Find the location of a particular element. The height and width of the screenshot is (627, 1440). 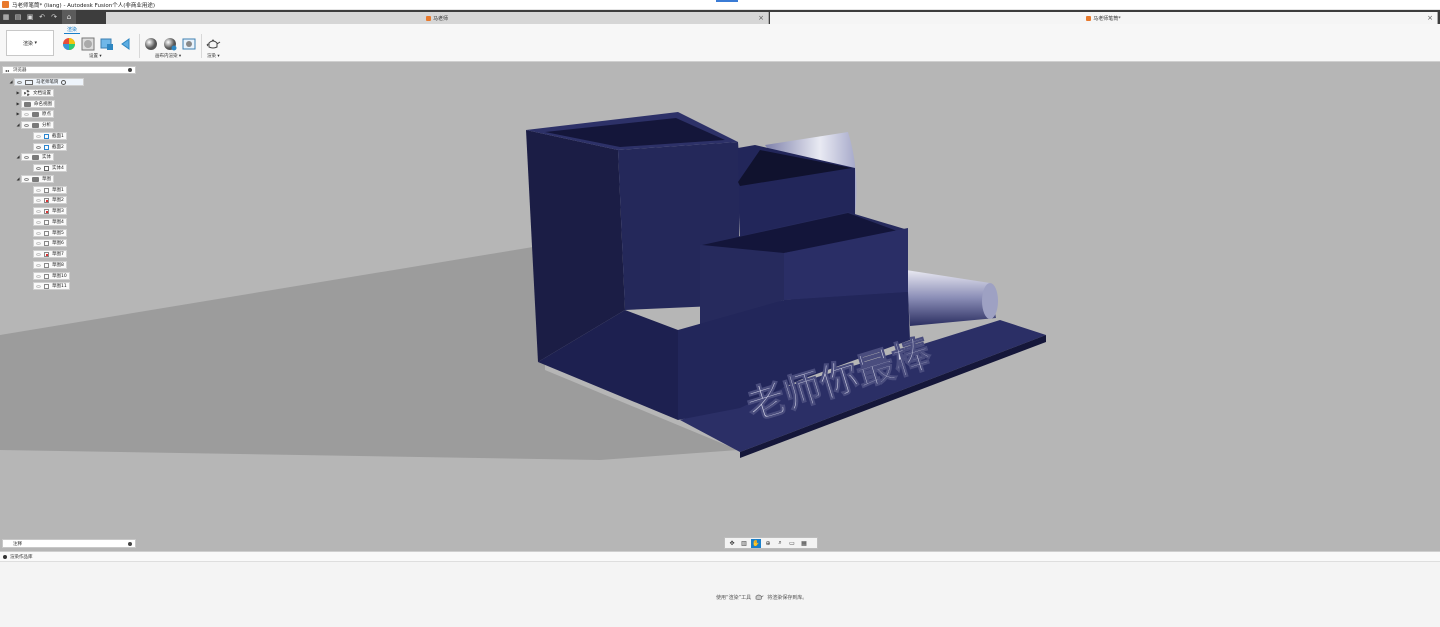

sphere-settings-icon is located at coordinates (169, 43).